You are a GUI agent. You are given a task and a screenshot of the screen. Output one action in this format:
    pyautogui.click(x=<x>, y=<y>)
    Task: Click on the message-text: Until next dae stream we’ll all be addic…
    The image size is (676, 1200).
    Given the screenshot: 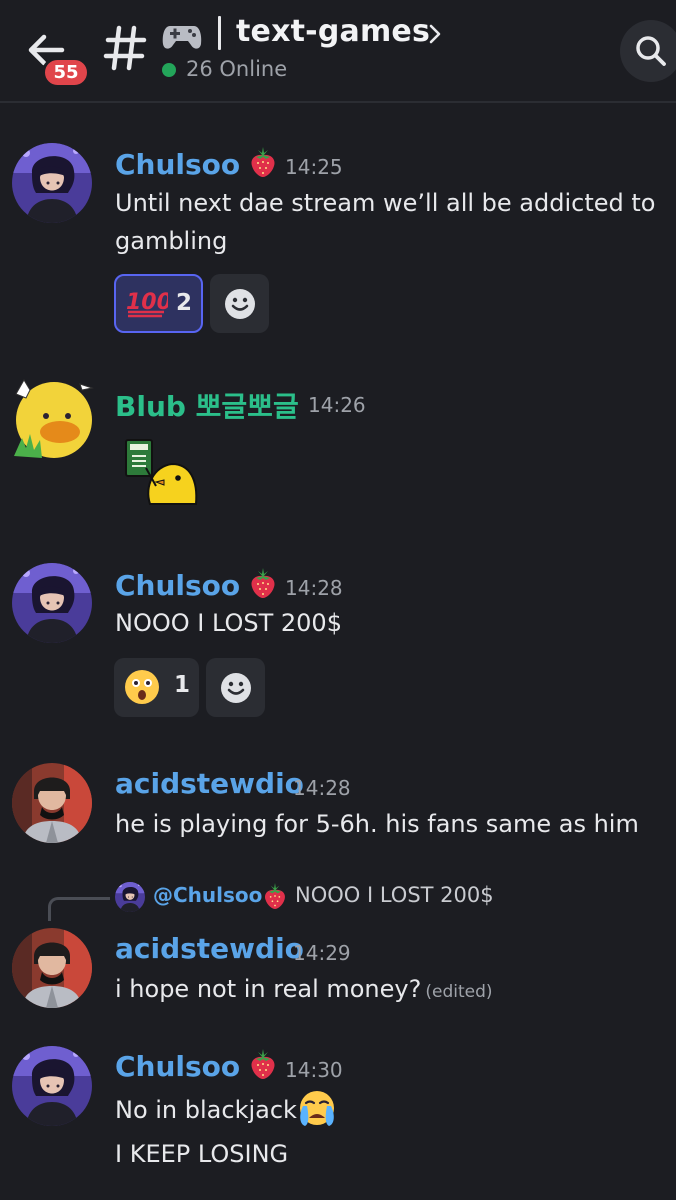 What is the action you would take?
    pyautogui.click(x=385, y=222)
    